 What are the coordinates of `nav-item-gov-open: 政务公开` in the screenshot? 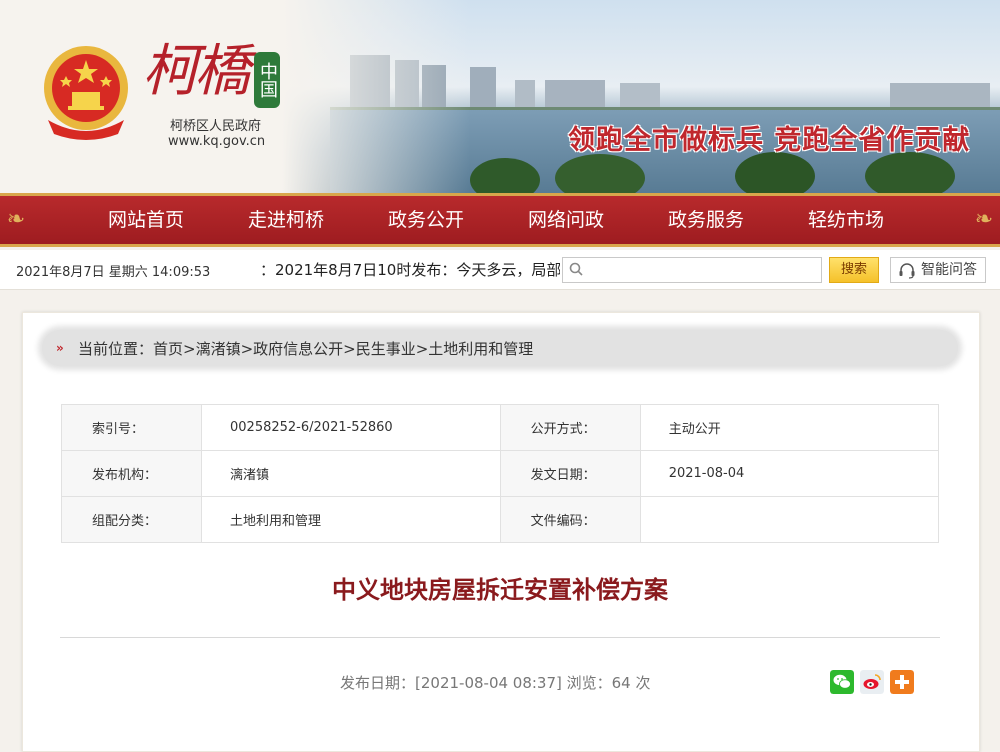 It's located at (458, 220).